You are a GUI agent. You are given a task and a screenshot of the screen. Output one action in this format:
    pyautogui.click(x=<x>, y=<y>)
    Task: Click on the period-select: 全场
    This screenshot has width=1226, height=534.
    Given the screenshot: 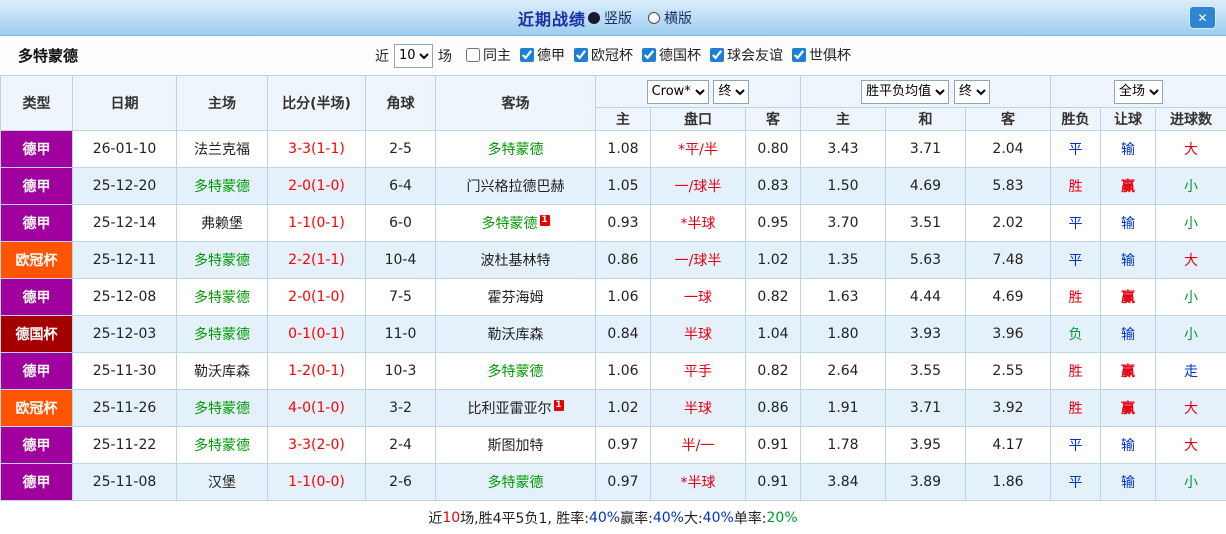 What is the action you would take?
    pyautogui.click(x=1138, y=92)
    